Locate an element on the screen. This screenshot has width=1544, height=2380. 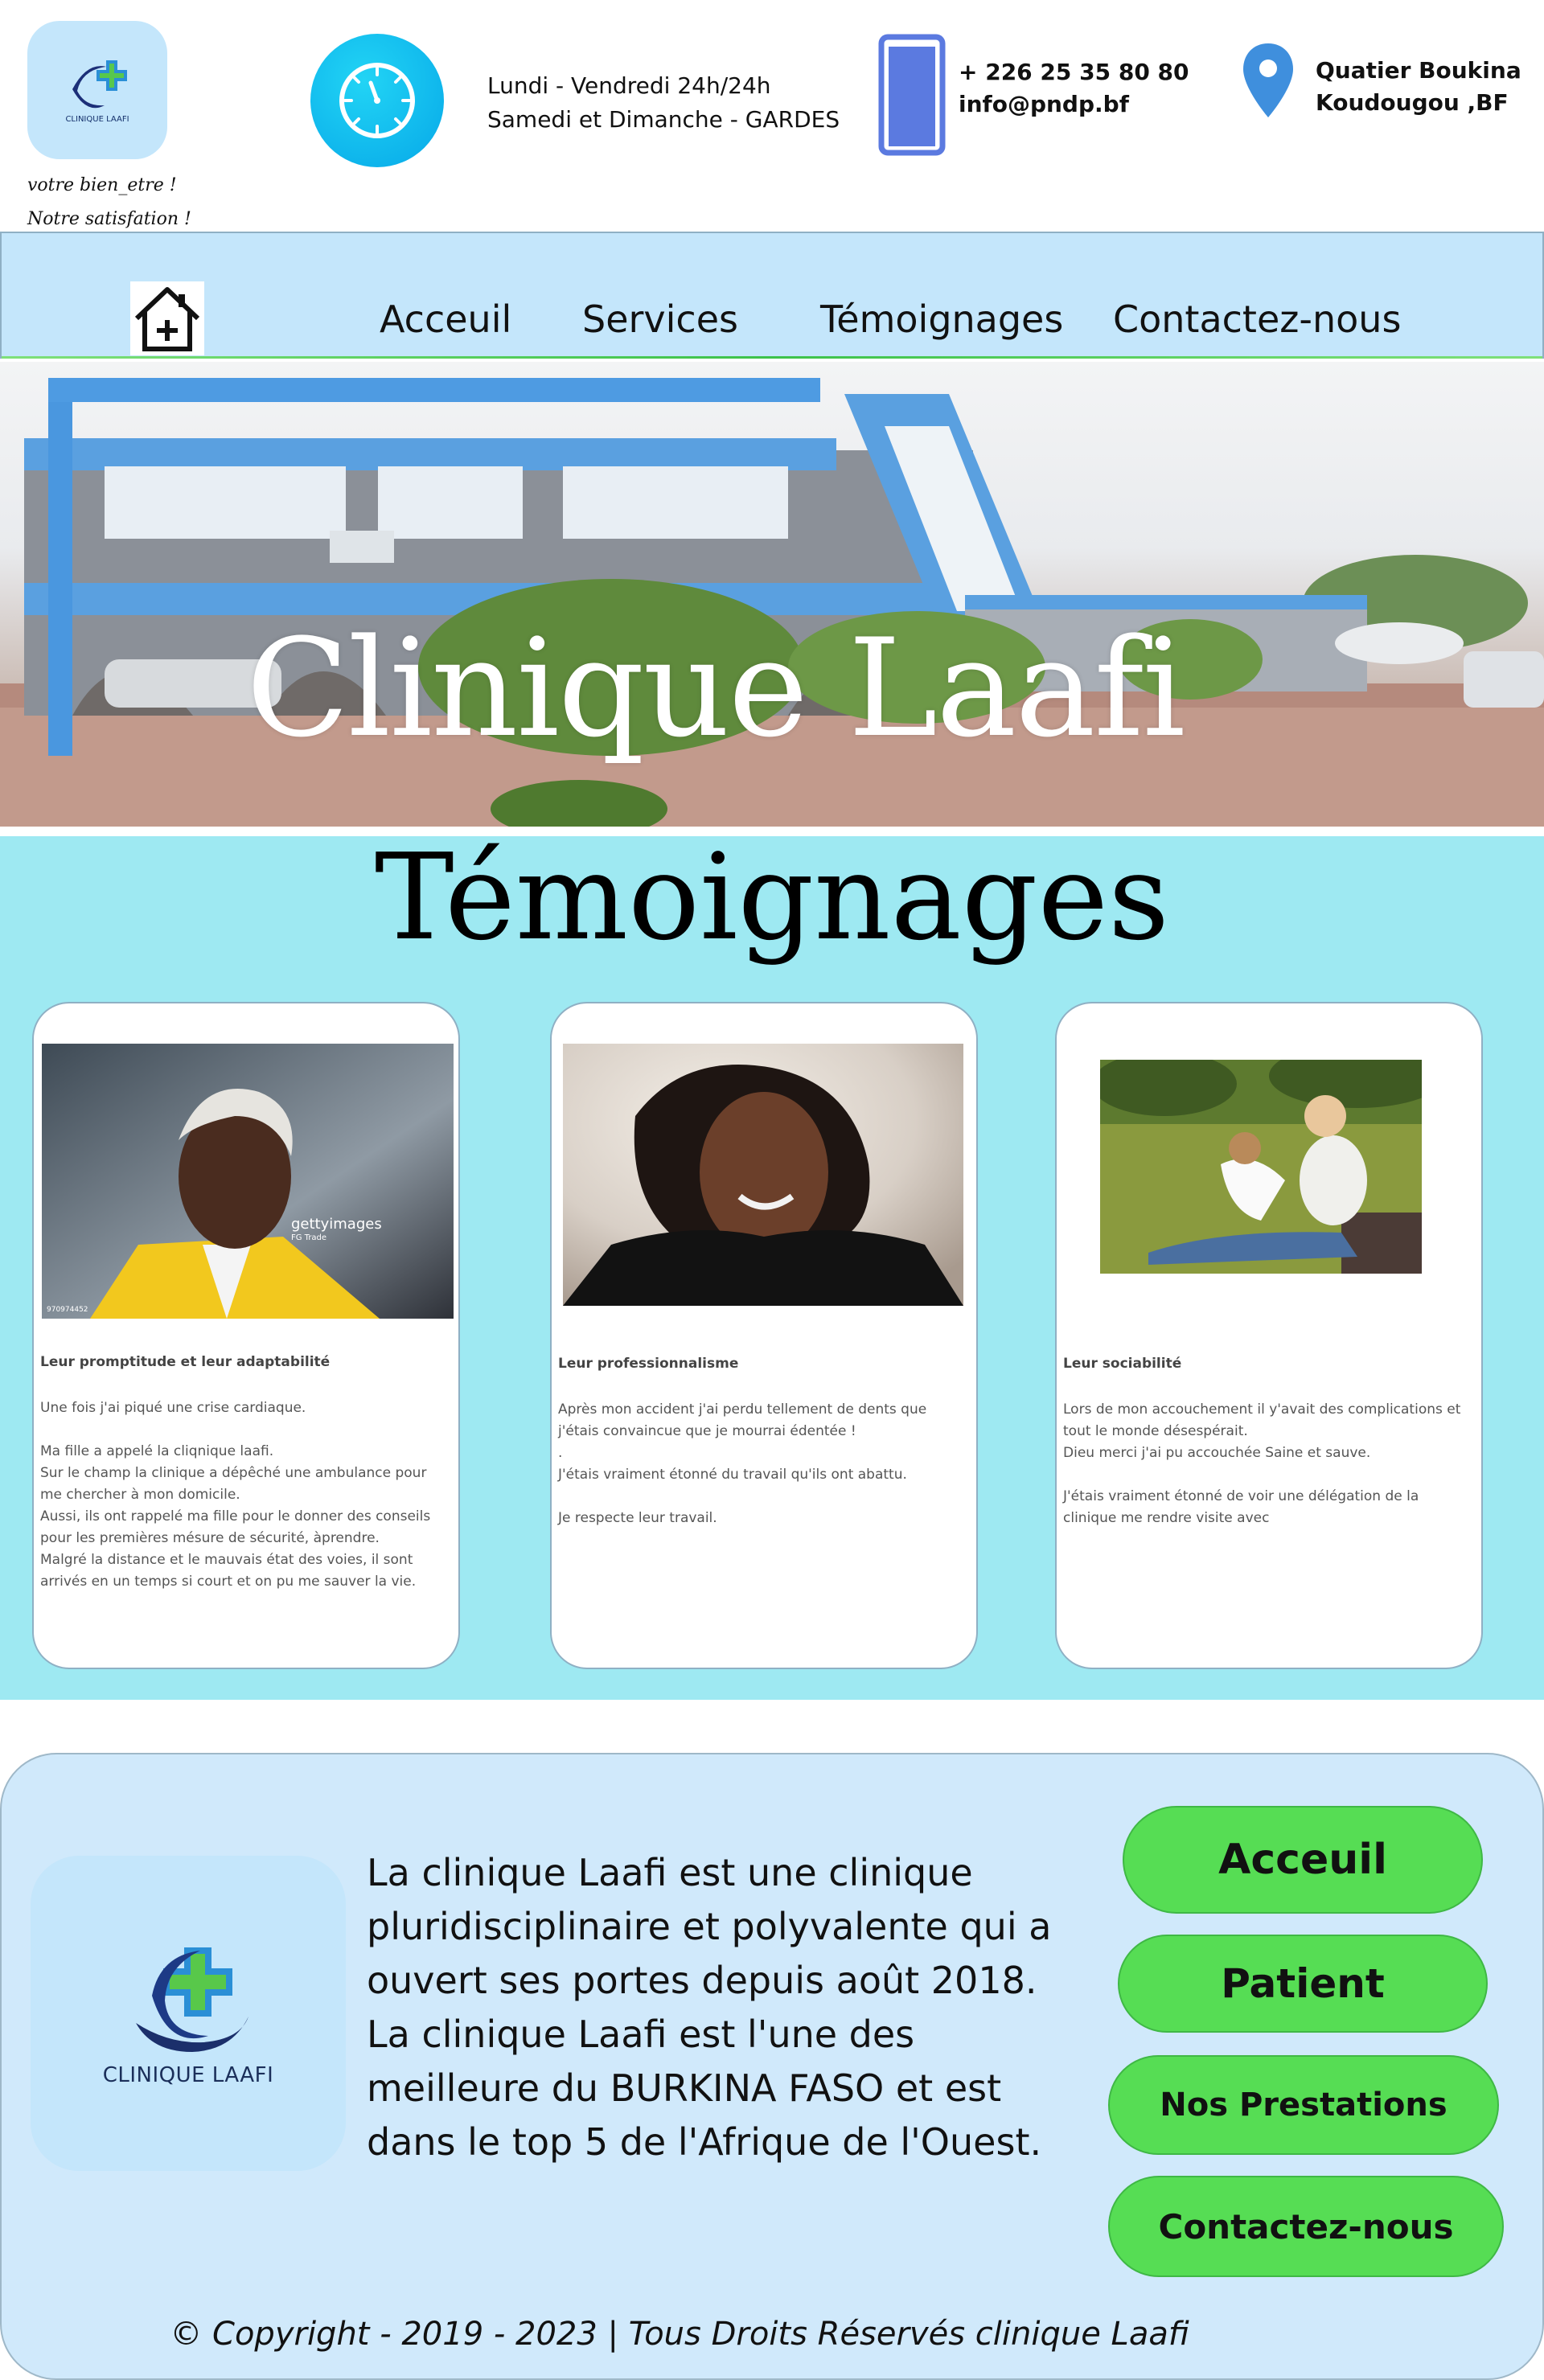
header-logo-label: CLINIQUE LAAFI is located at coordinates (97, 119).